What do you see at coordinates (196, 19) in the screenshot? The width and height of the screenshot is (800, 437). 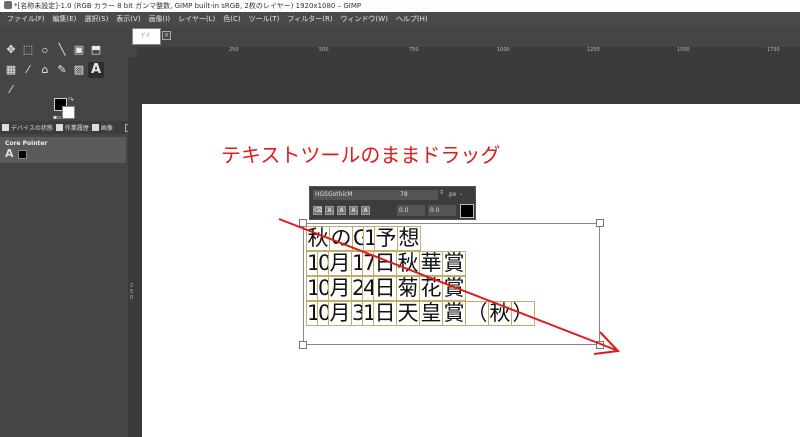 I see `menu-layer: レイヤー(L)` at bounding box center [196, 19].